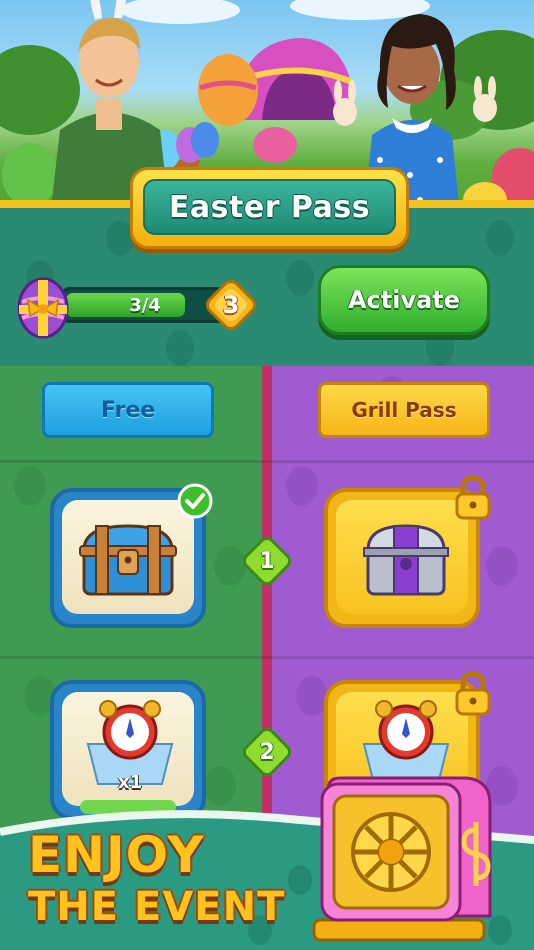 The height and width of the screenshot is (950, 534). Describe the element at coordinates (406, 560) in the screenshot. I see `purple-chest-icon` at that location.